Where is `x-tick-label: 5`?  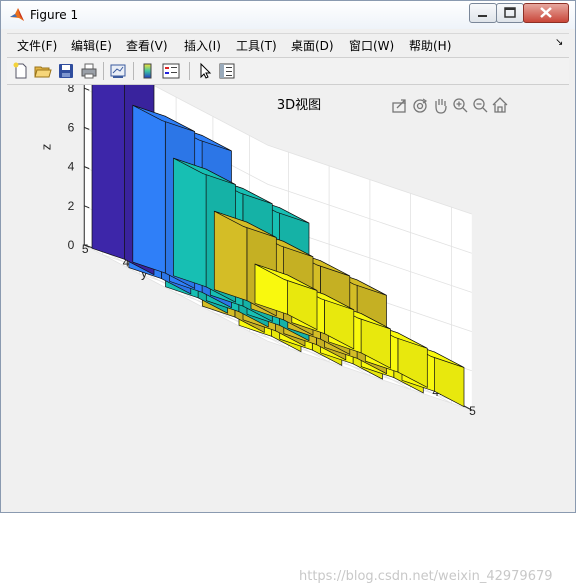 x-tick-label: 5 is located at coordinates (472, 411).